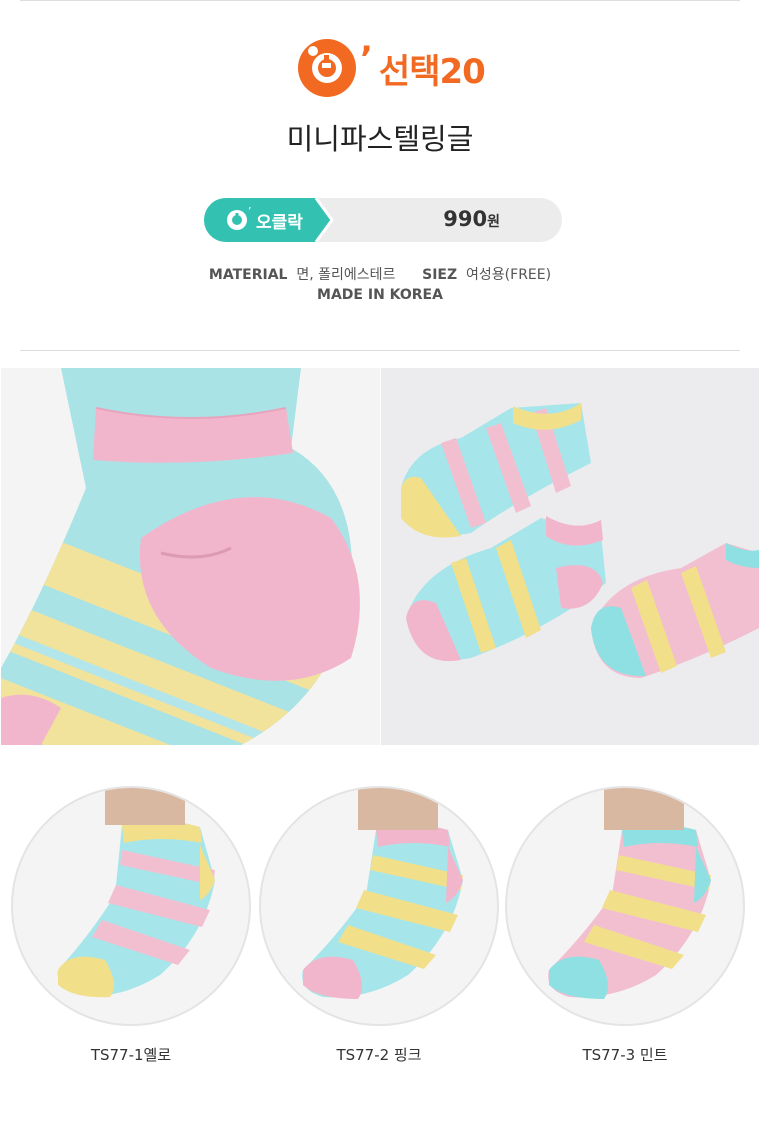  What do you see at coordinates (346, 275) in the screenshot?
I see `material-value: 면, 폴리에스테르` at bounding box center [346, 275].